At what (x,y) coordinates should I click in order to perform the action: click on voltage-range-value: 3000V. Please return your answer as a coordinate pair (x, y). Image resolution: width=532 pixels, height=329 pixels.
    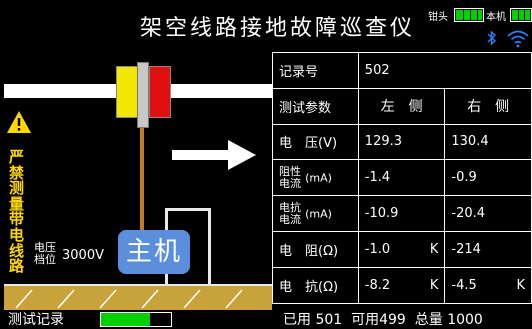
    Looking at the image, I should click on (83, 255).